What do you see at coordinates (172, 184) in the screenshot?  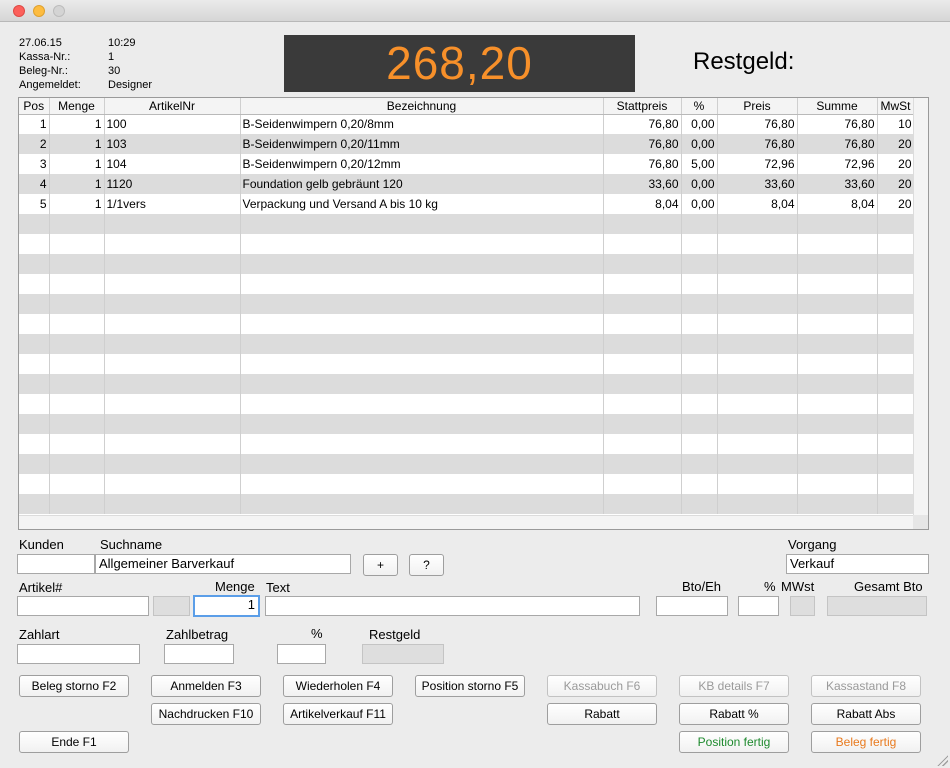 I see `cell-artikelnr: 1120` at bounding box center [172, 184].